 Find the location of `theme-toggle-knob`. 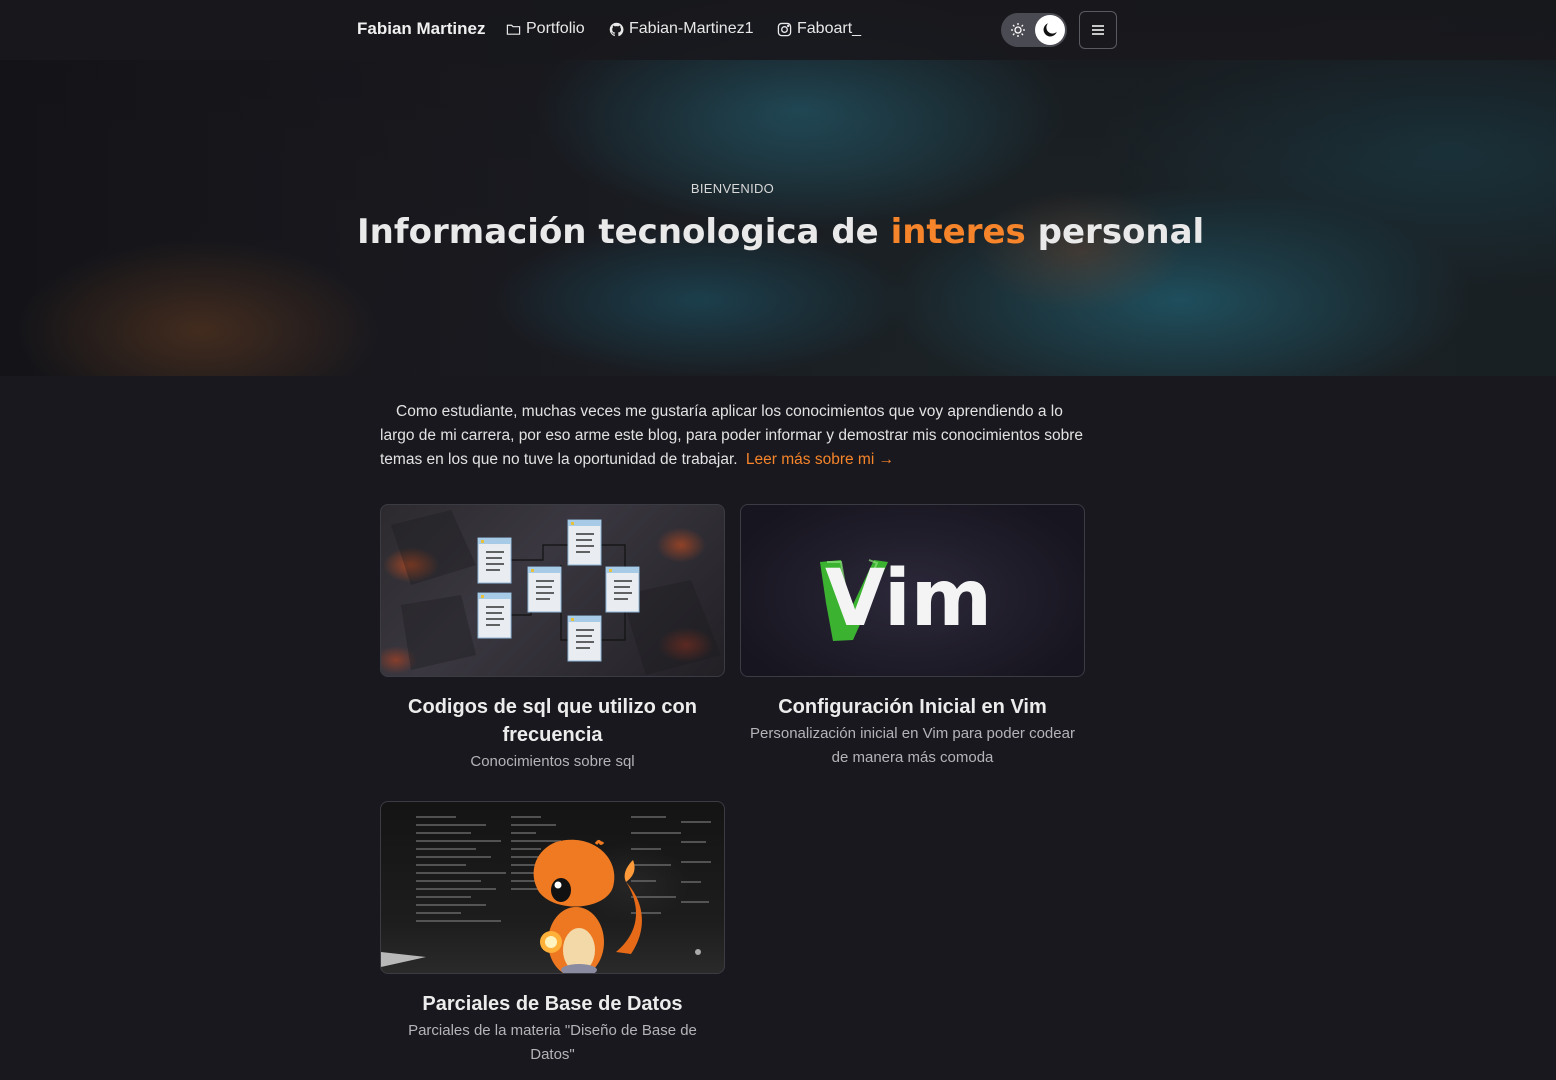

theme-toggle-knob is located at coordinates (1050, 30).